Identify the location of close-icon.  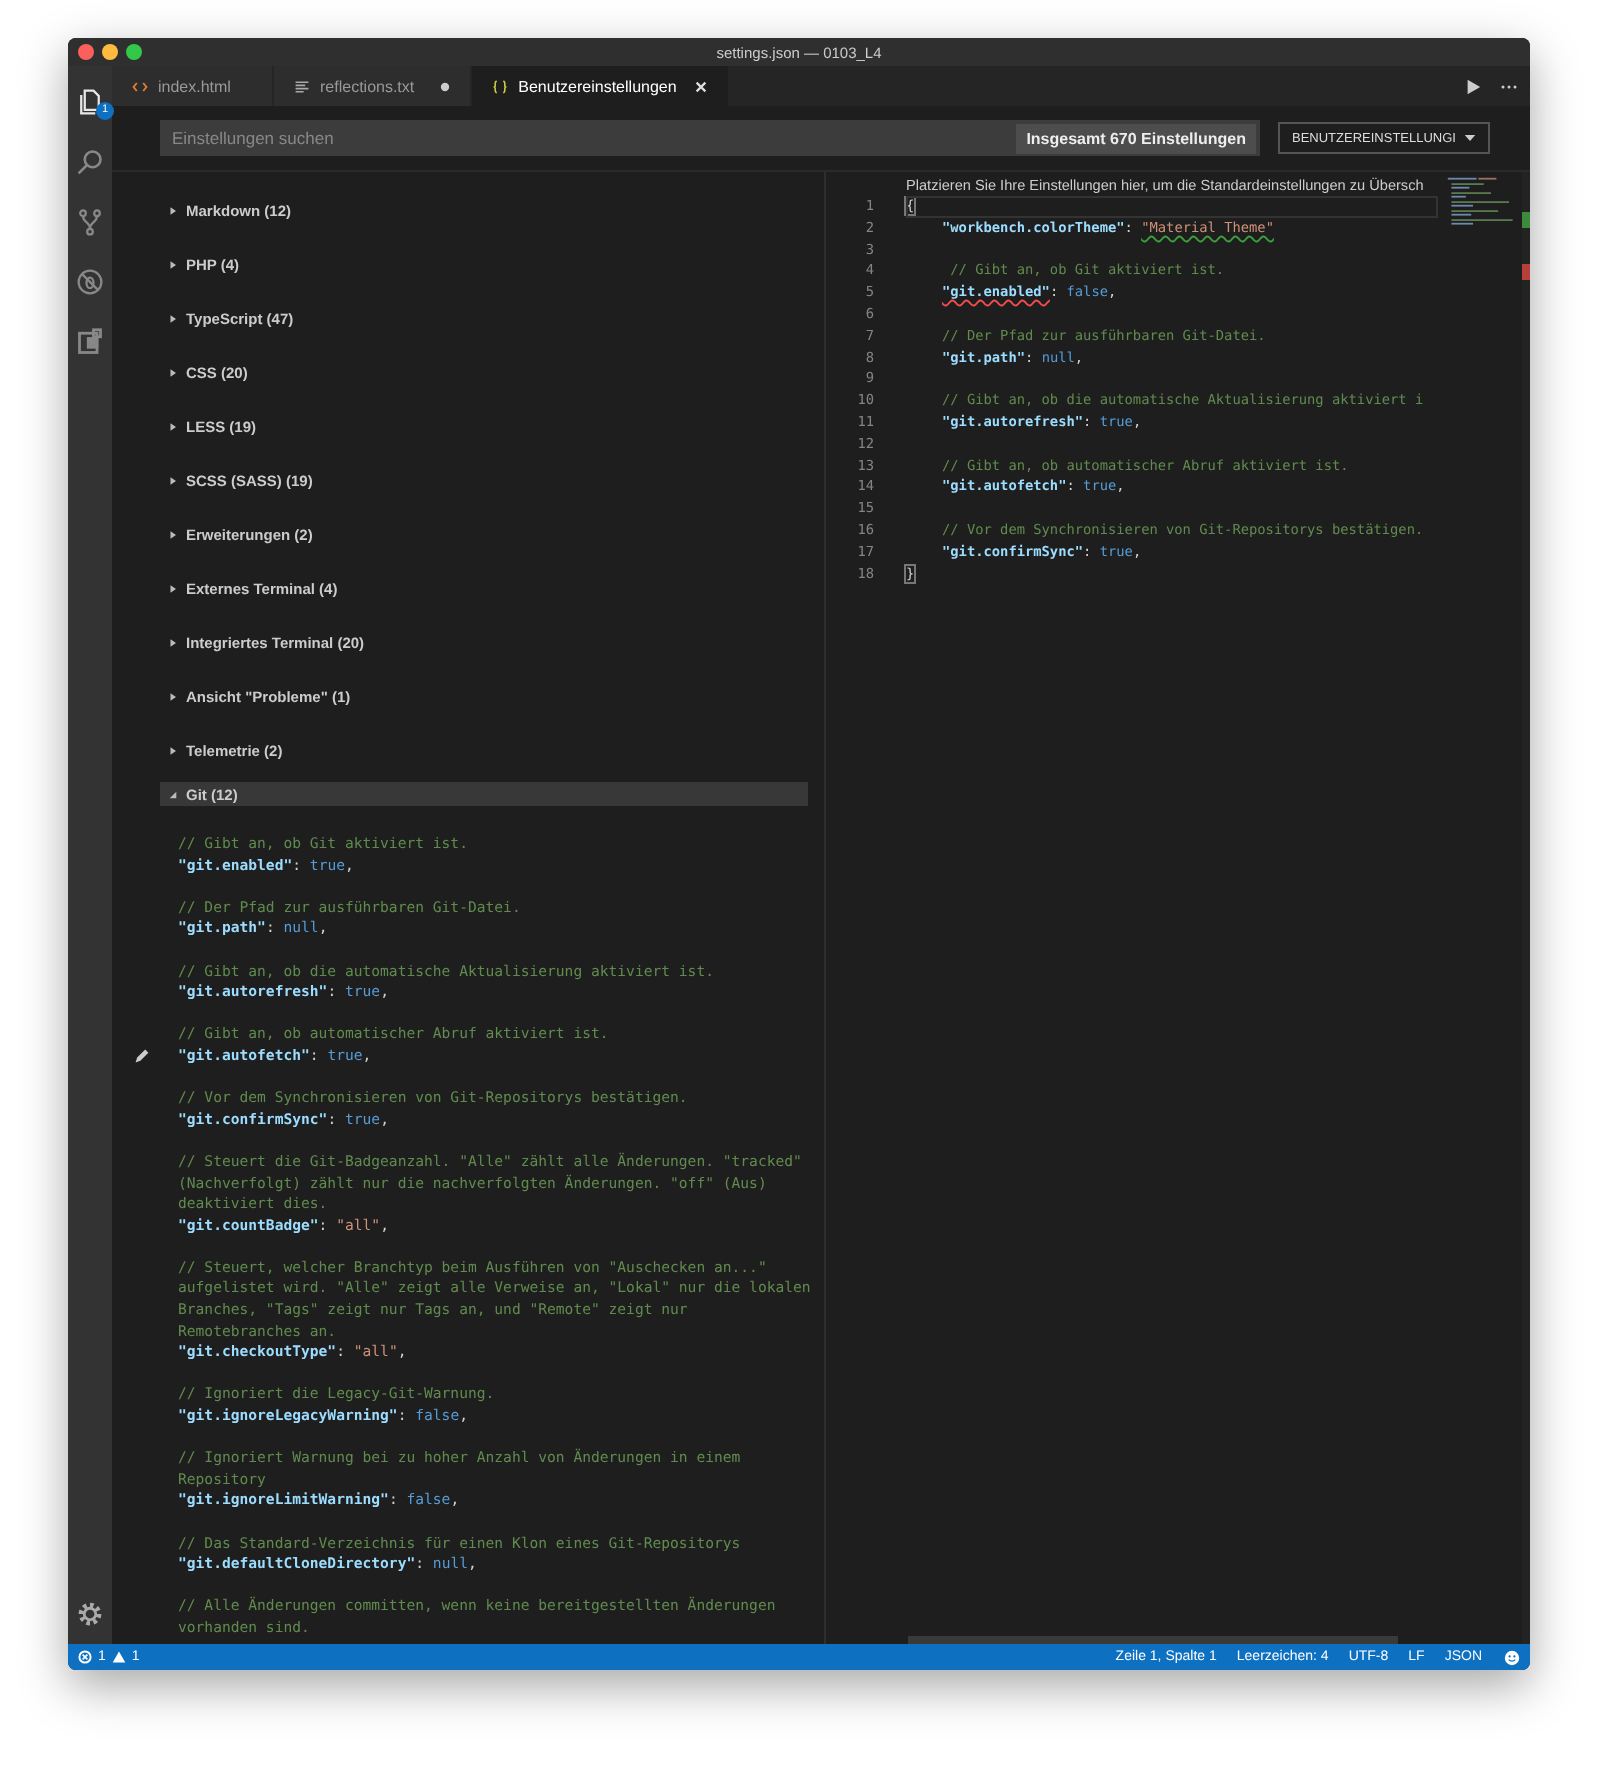
(701, 86).